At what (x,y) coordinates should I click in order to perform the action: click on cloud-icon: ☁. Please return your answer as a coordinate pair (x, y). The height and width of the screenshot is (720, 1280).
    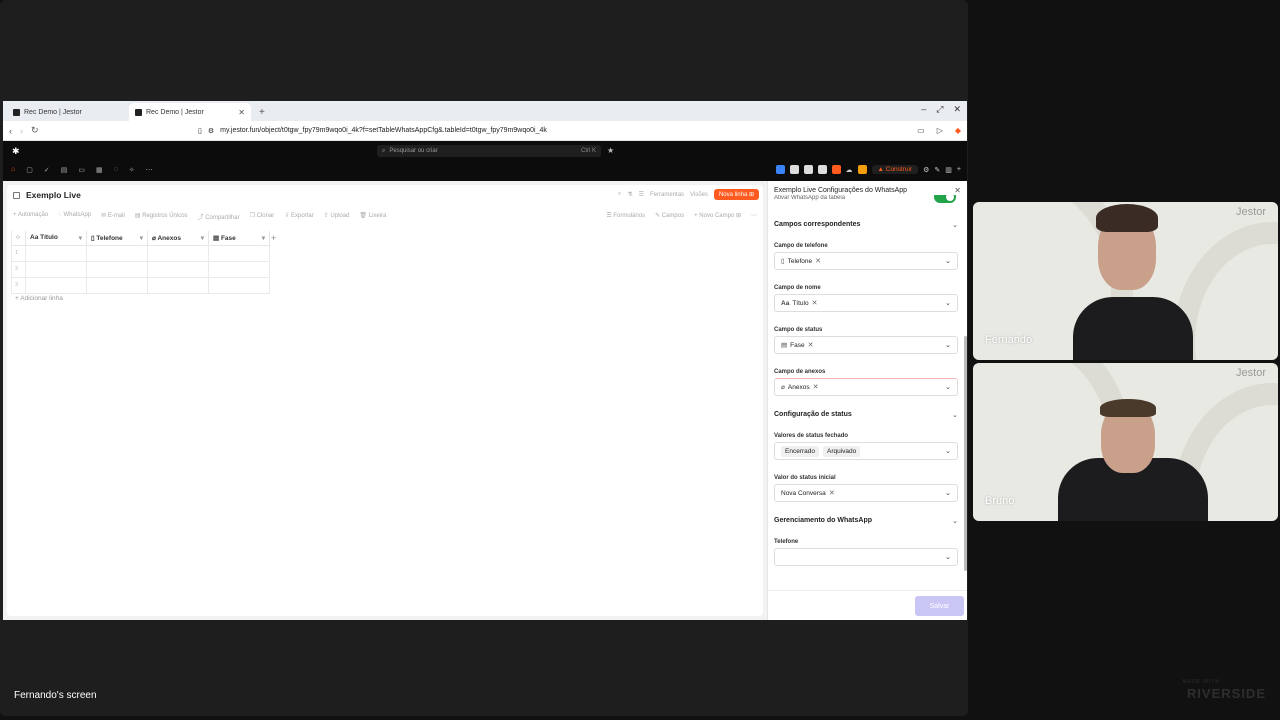
    Looking at the image, I should click on (849, 170).